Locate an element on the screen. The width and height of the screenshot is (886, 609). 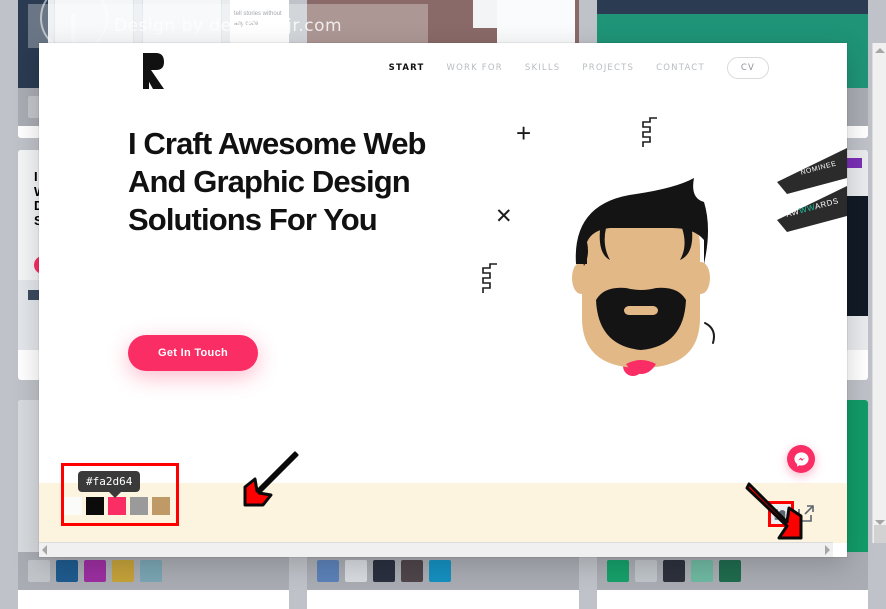
triangle-left-icon is located at coordinates (44, 550).